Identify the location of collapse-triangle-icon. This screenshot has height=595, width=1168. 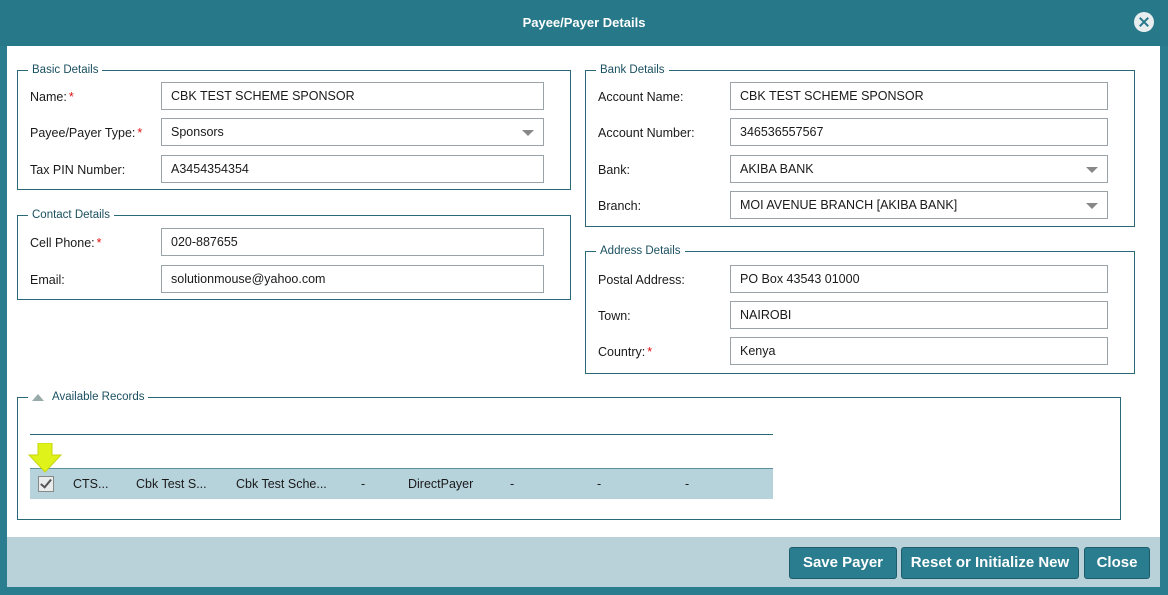
(38, 397).